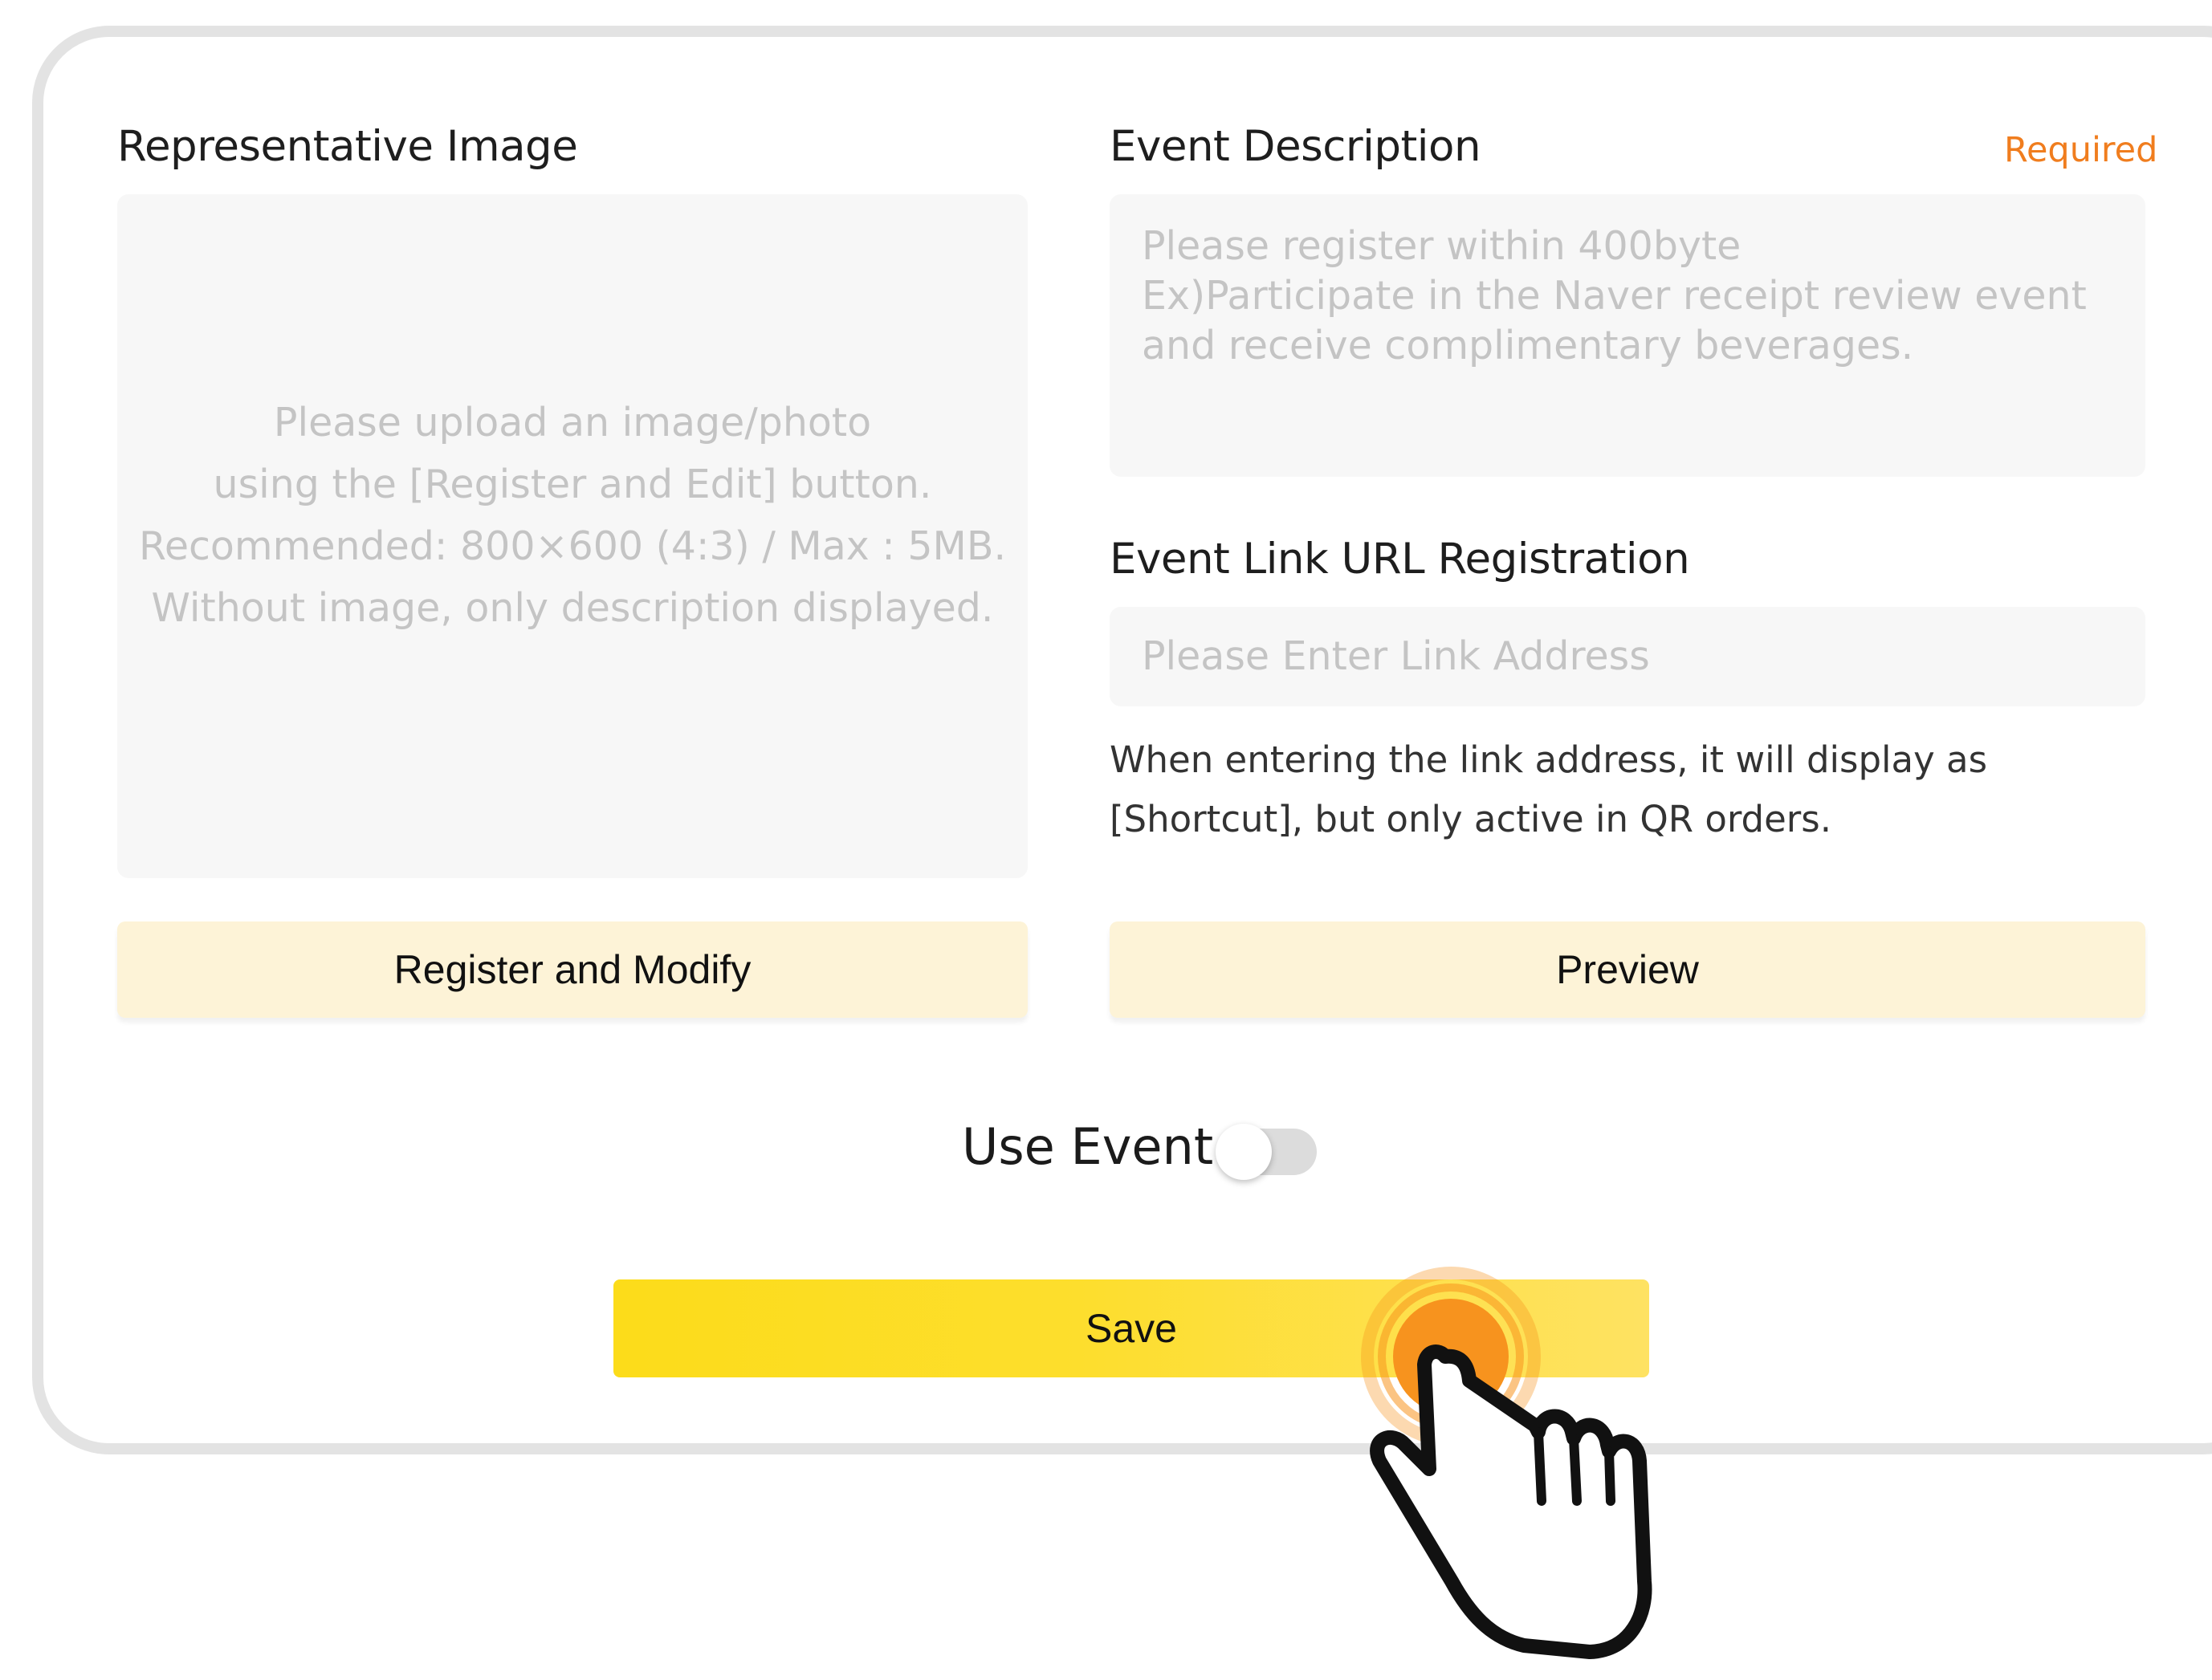 This screenshot has width=2212, height=1680. I want to click on description-placeholder-line: Please register within 400byte, so click(1441, 246).